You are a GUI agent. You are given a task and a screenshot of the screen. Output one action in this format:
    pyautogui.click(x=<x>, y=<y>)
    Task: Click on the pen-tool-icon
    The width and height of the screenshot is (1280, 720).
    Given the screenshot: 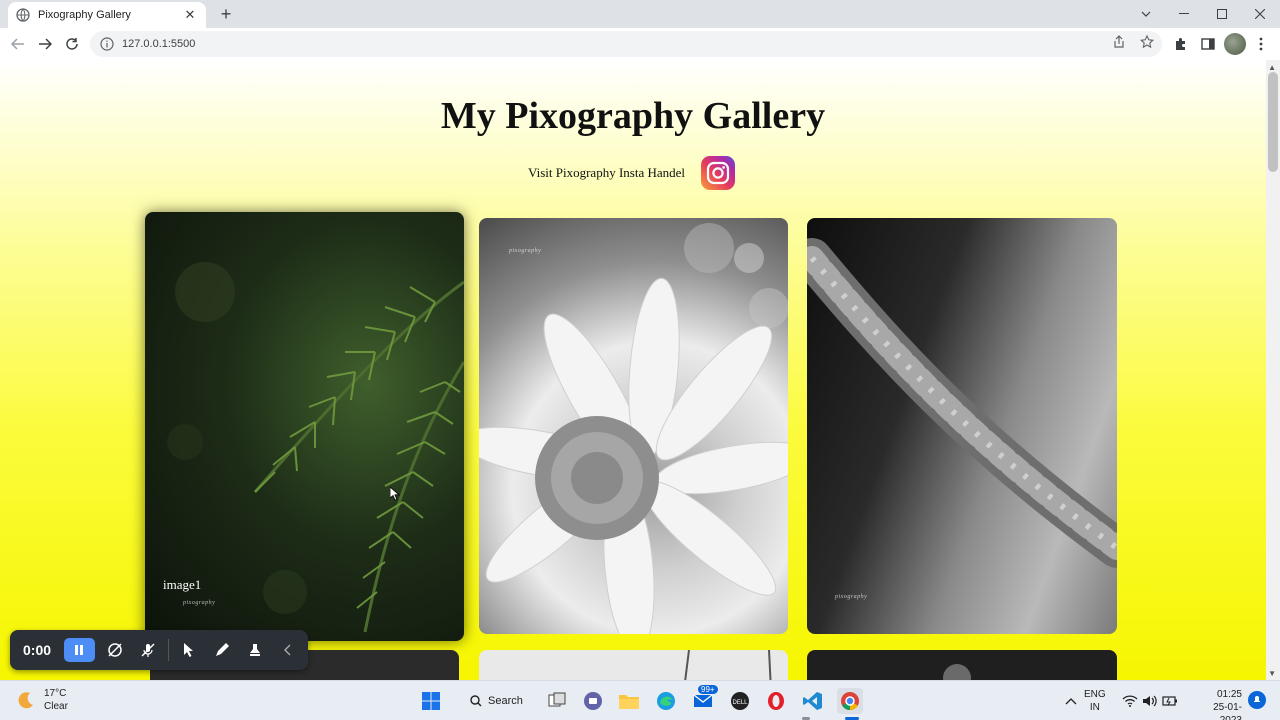 What is the action you would take?
    pyautogui.click(x=222, y=650)
    